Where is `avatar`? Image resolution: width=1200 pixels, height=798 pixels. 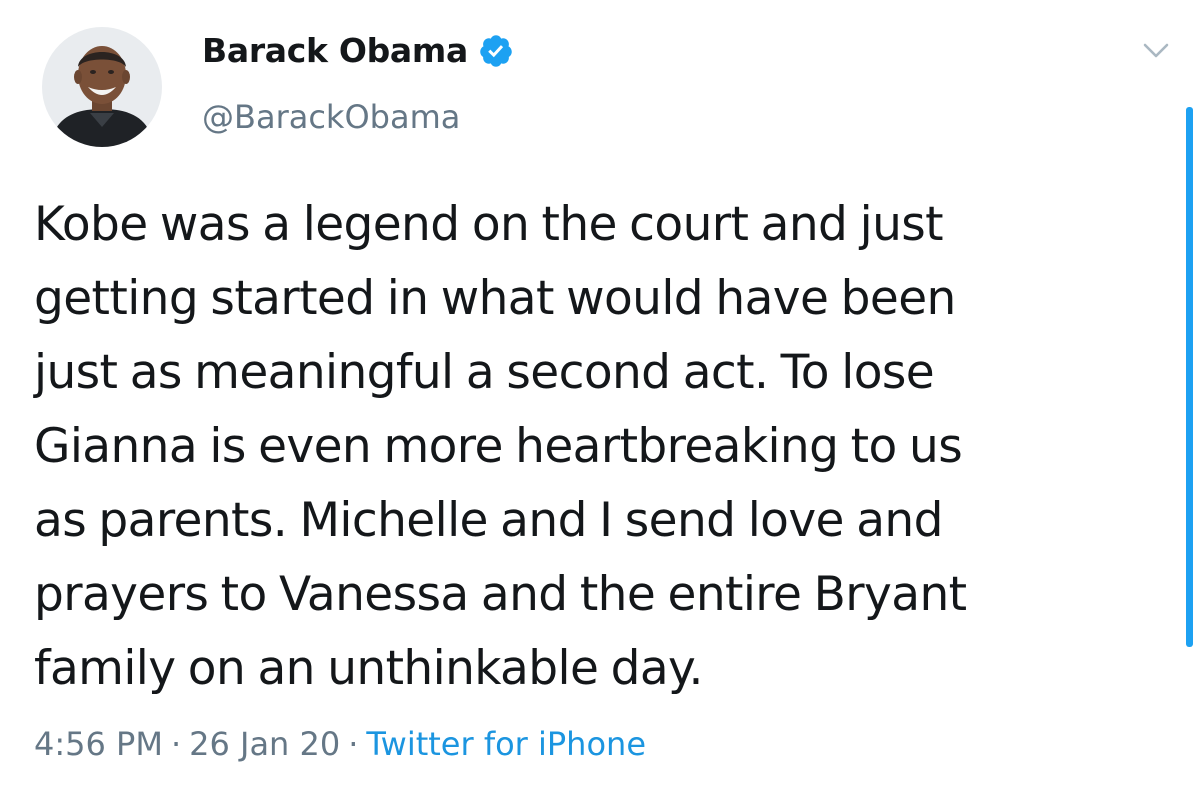
avatar is located at coordinates (102, 87).